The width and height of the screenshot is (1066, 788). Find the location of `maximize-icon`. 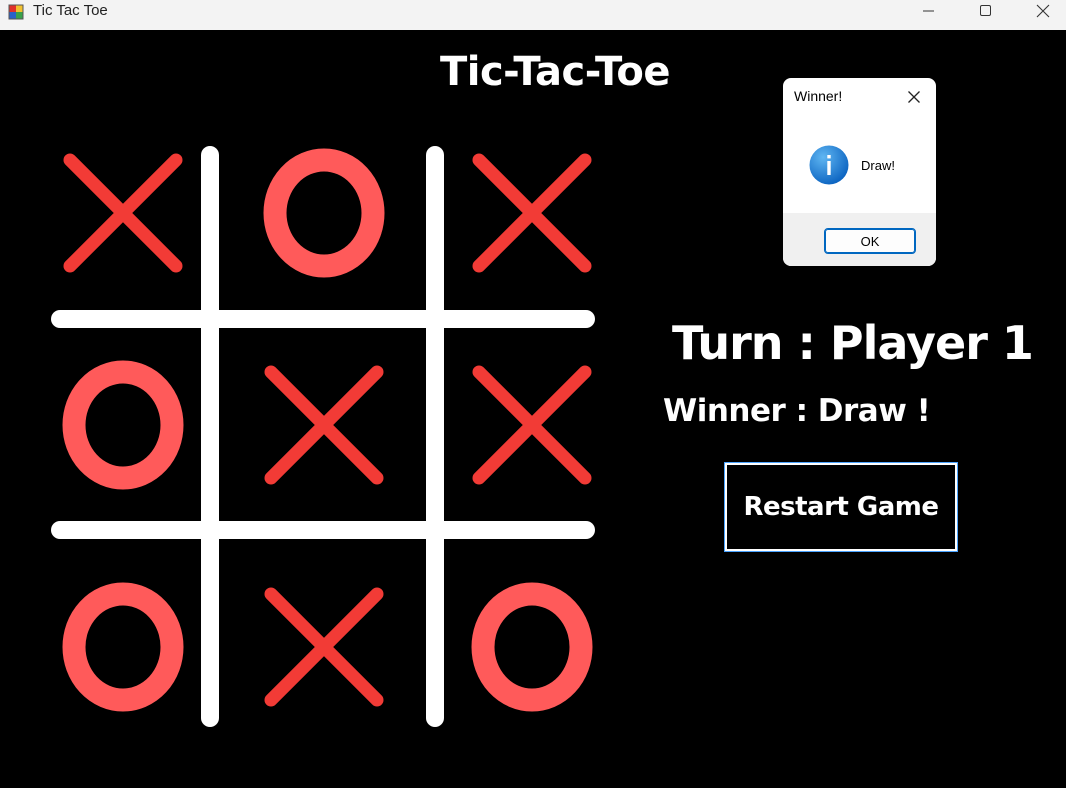

maximize-icon is located at coordinates (985, 10).